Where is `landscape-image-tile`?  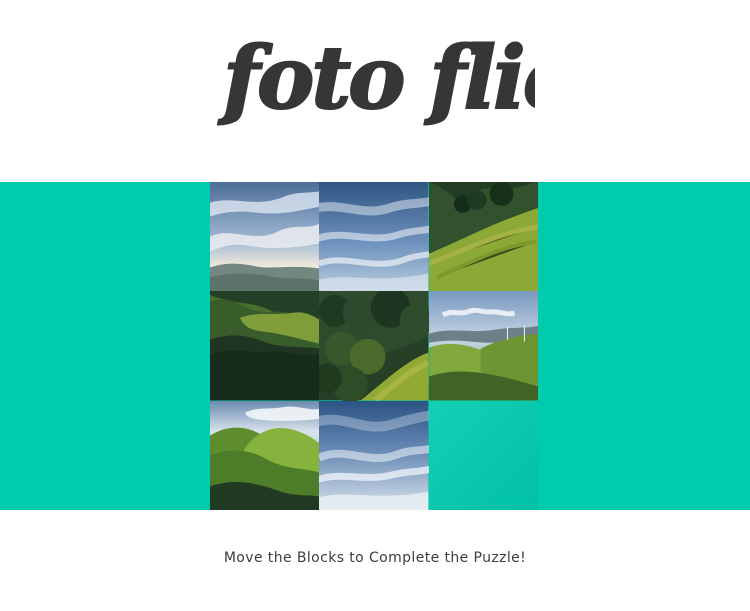
landscape-image-tile is located at coordinates (265, 237).